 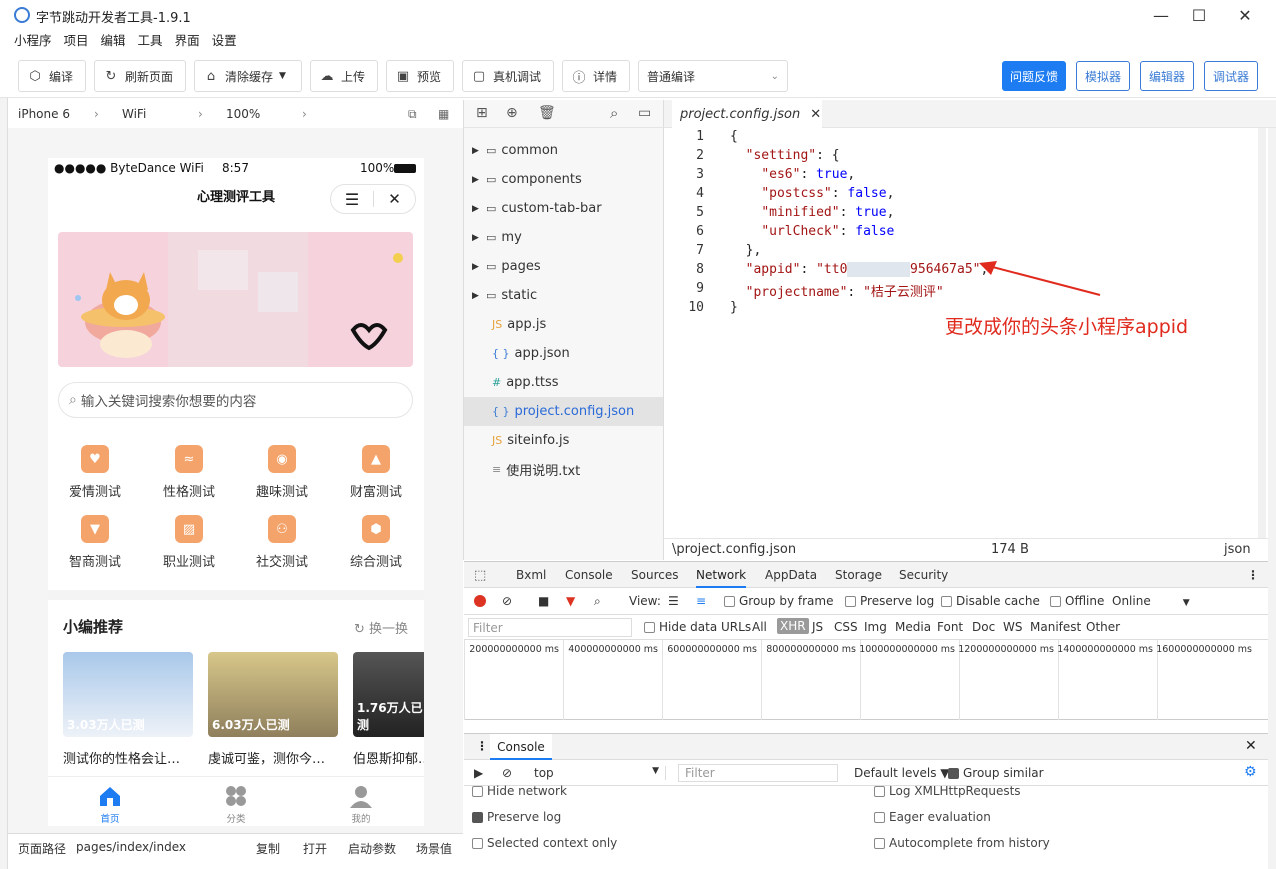 I want to click on file-tree-item: ▶ ▭ common, so click(x=564, y=150).